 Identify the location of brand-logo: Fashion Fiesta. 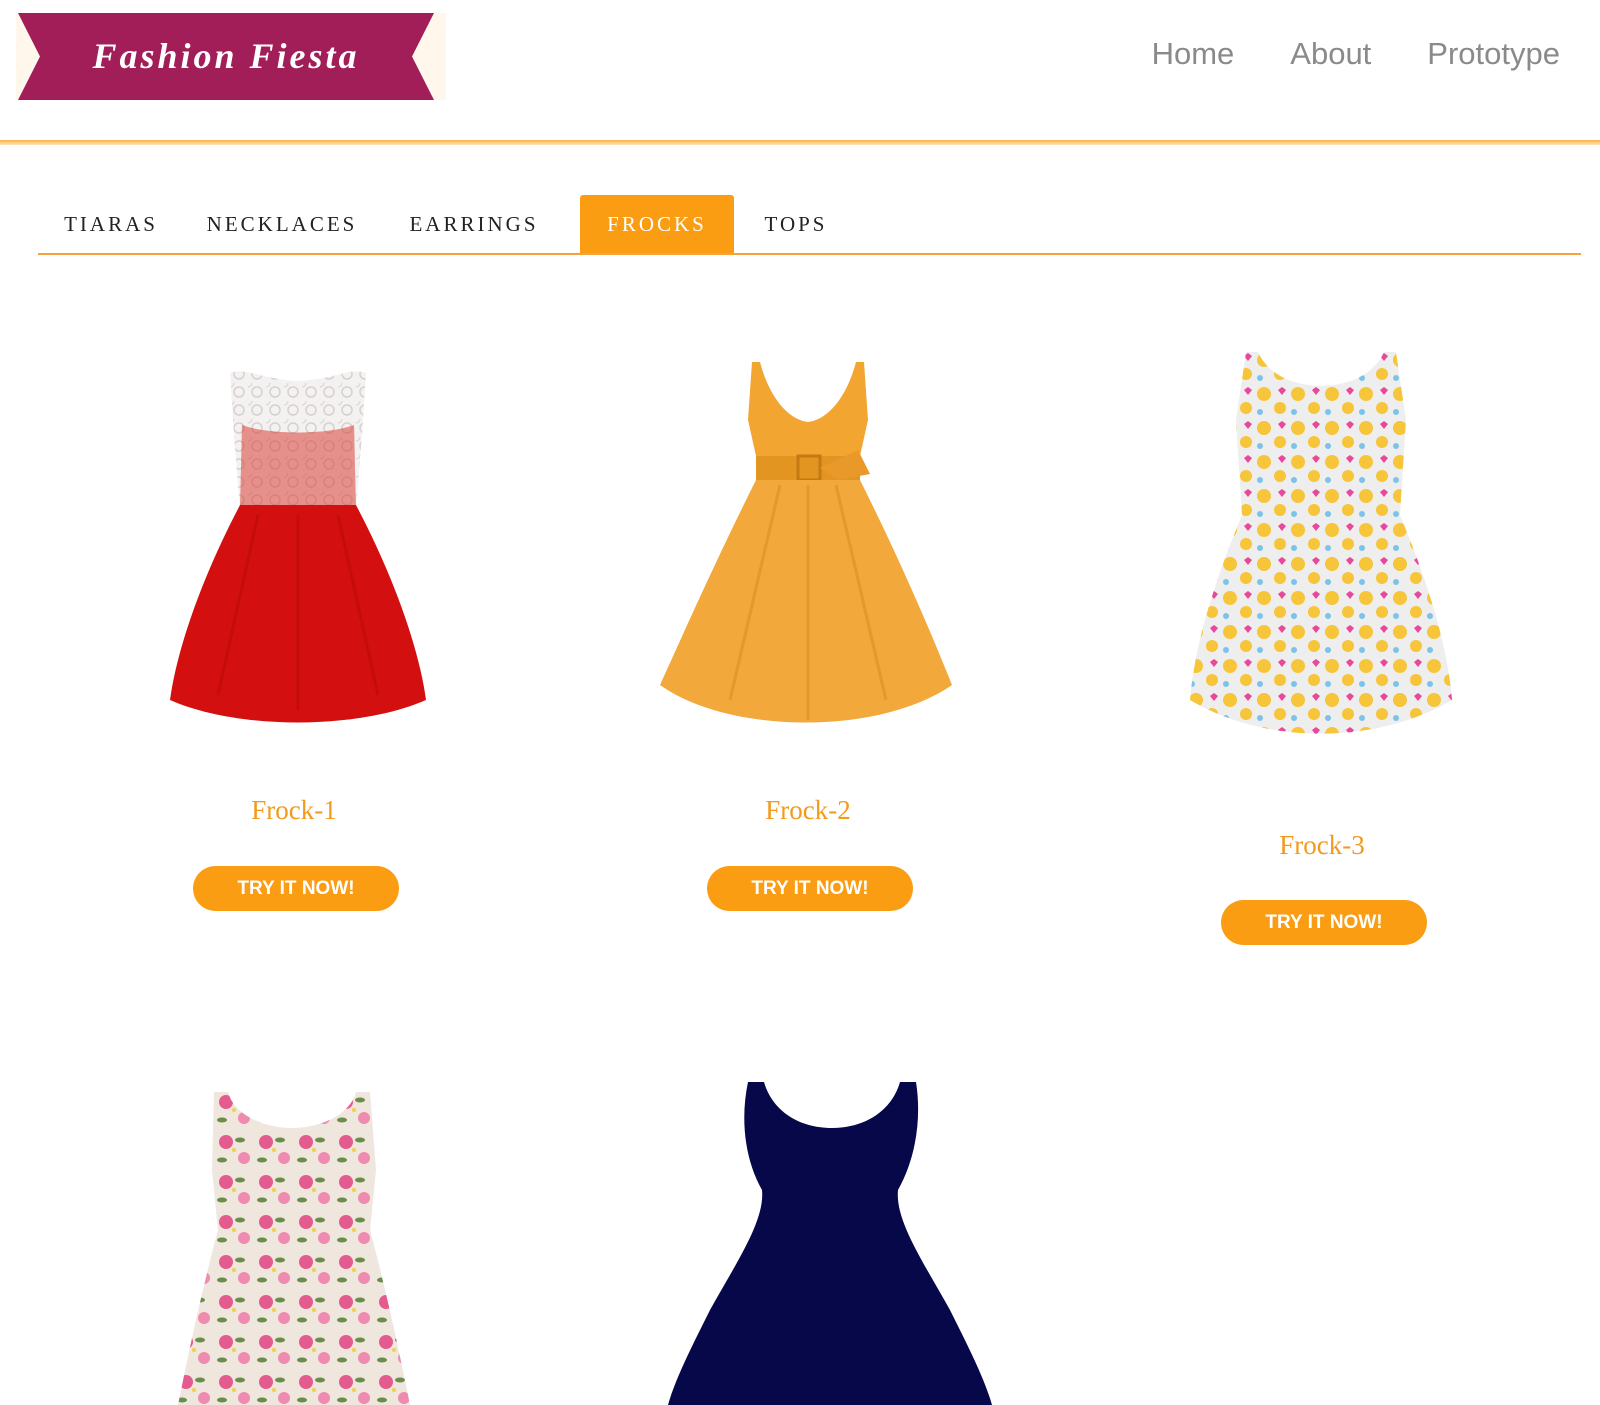
(231, 56).